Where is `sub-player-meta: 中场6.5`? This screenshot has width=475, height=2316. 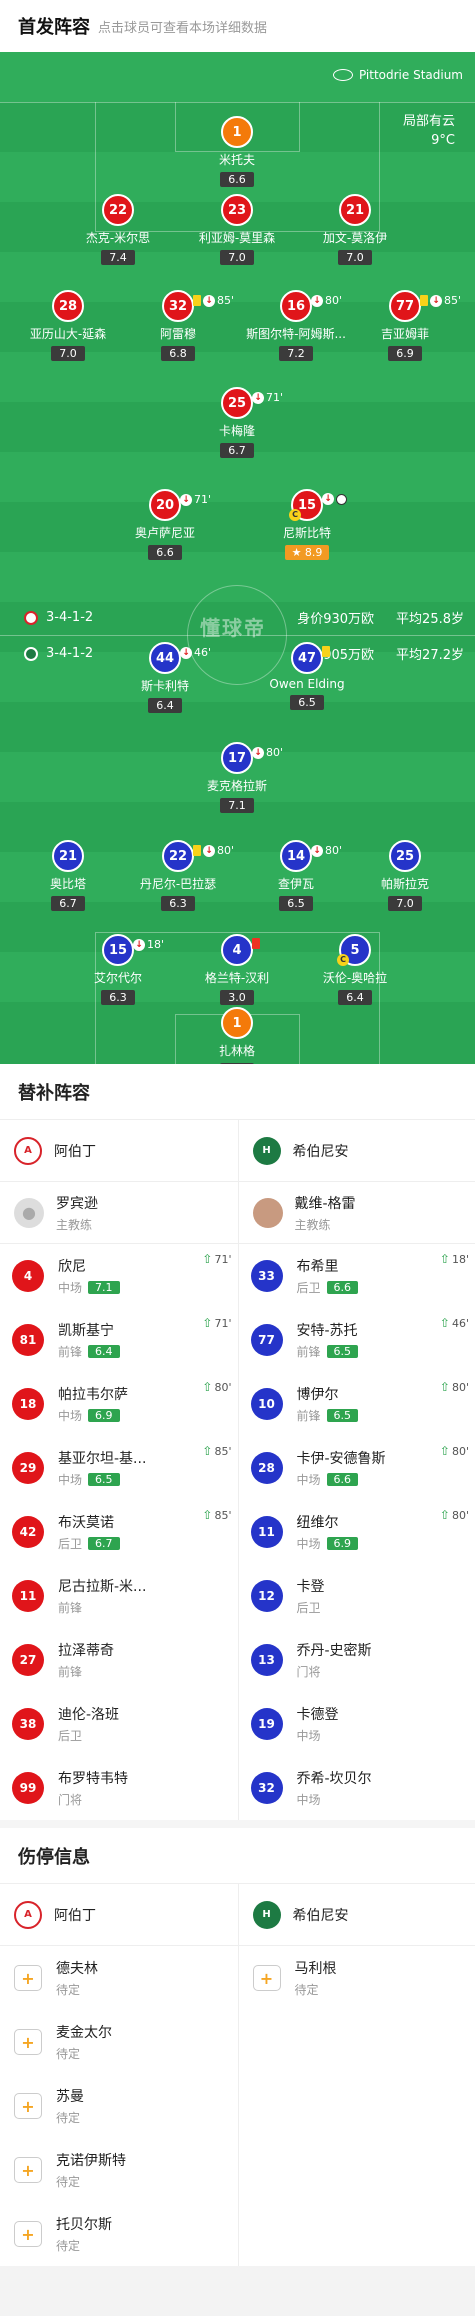
sub-player-meta: 中场6.5 is located at coordinates (102, 1479).